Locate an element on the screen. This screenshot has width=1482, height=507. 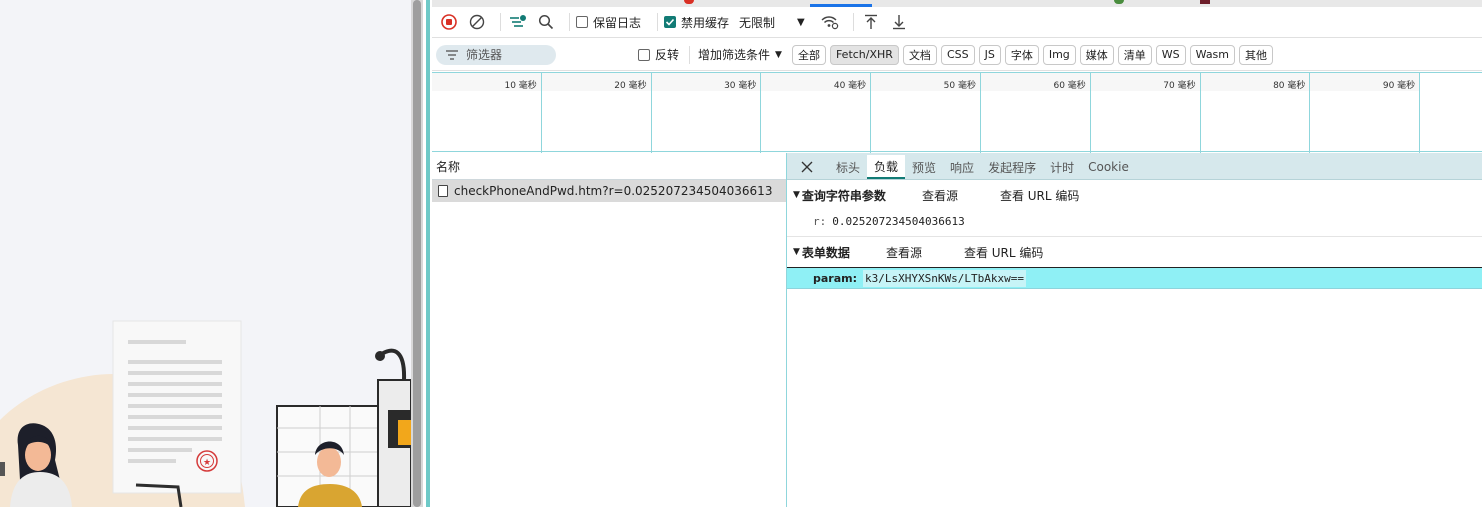
checkmark-icon is located at coordinates (670, 22).